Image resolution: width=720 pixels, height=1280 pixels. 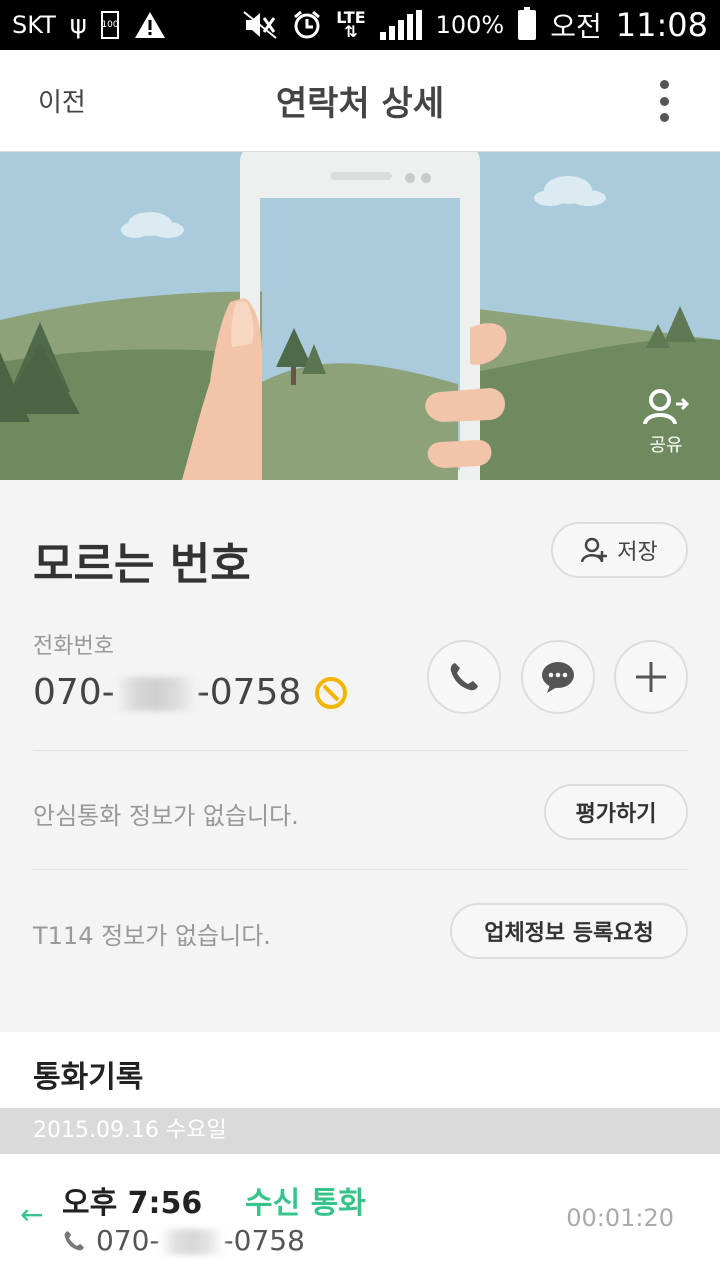 I want to click on rate-button: 평가하기, so click(x=616, y=812).